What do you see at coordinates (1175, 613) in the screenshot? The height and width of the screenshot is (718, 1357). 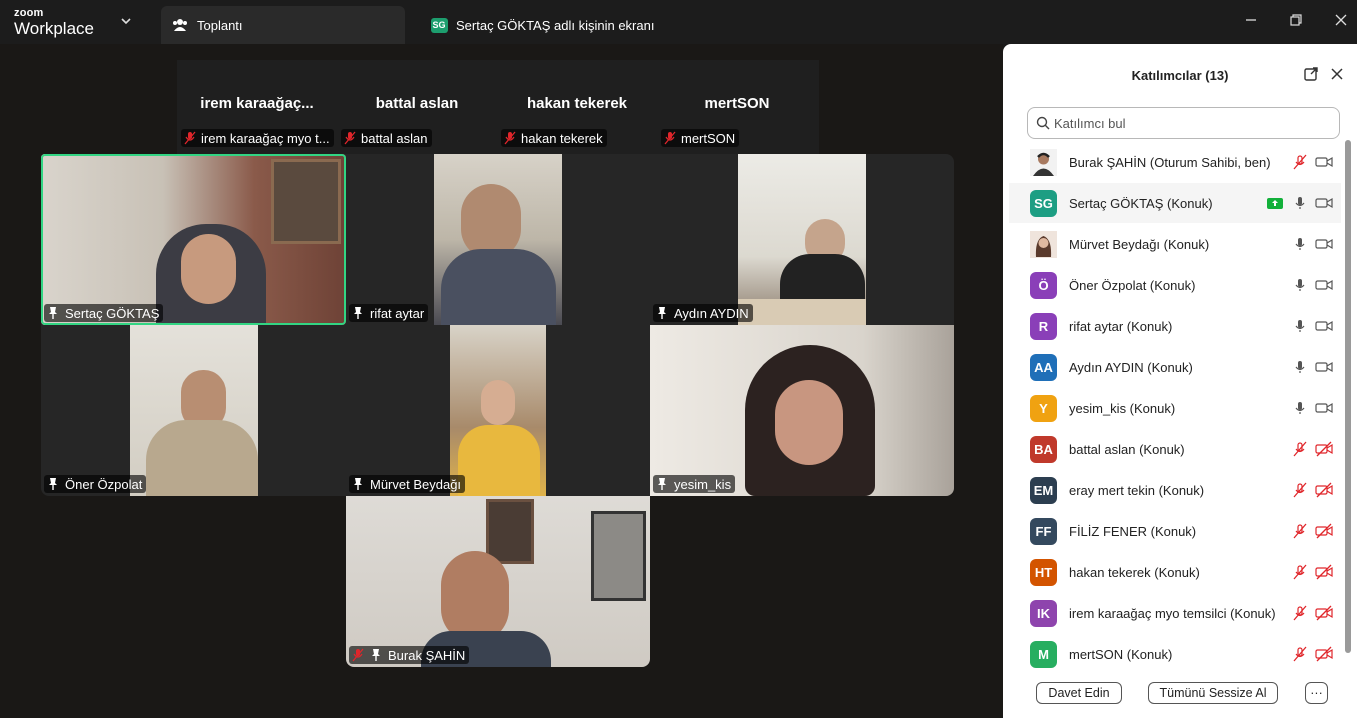 I see `participant-row: IK irem karaağaç myo temsilci (Konuk)` at bounding box center [1175, 613].